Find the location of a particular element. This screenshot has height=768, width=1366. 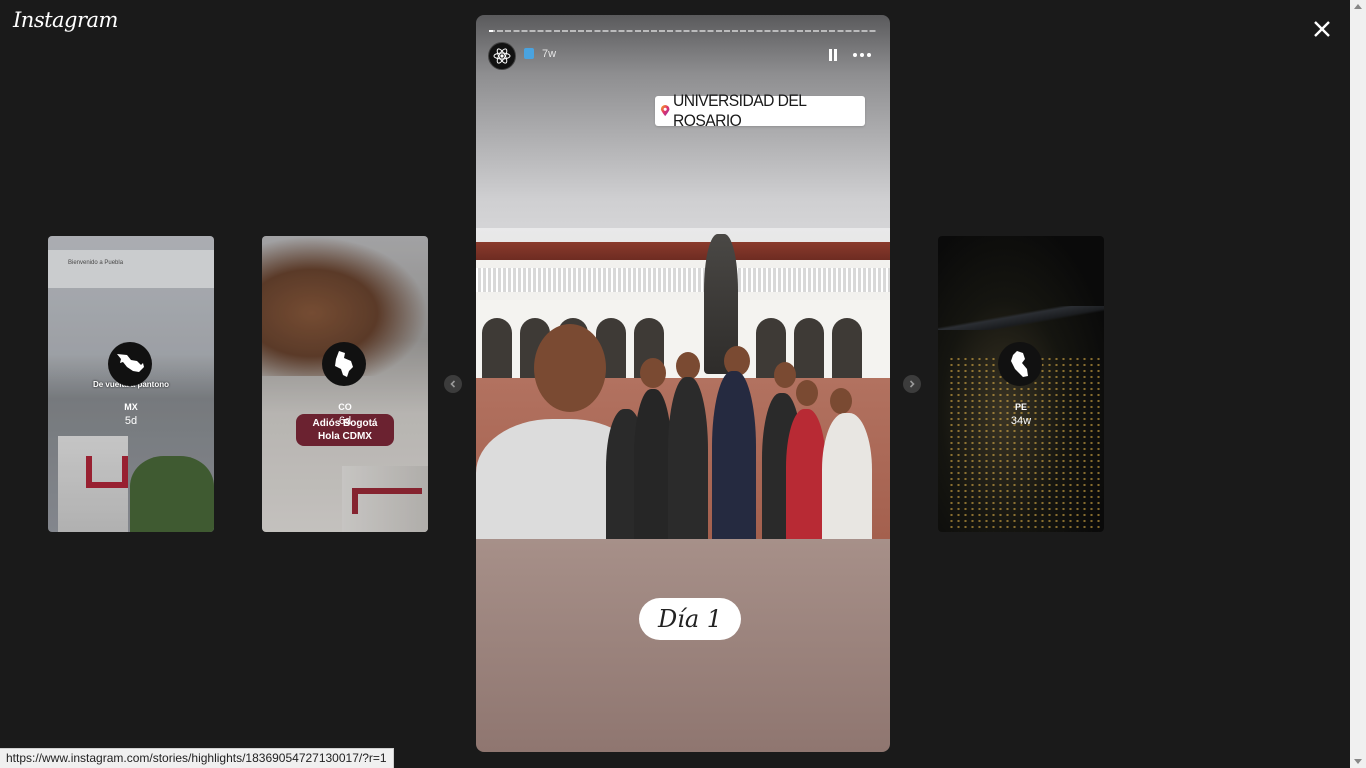

chevron-left-icon is located at coordinates (453, 384).